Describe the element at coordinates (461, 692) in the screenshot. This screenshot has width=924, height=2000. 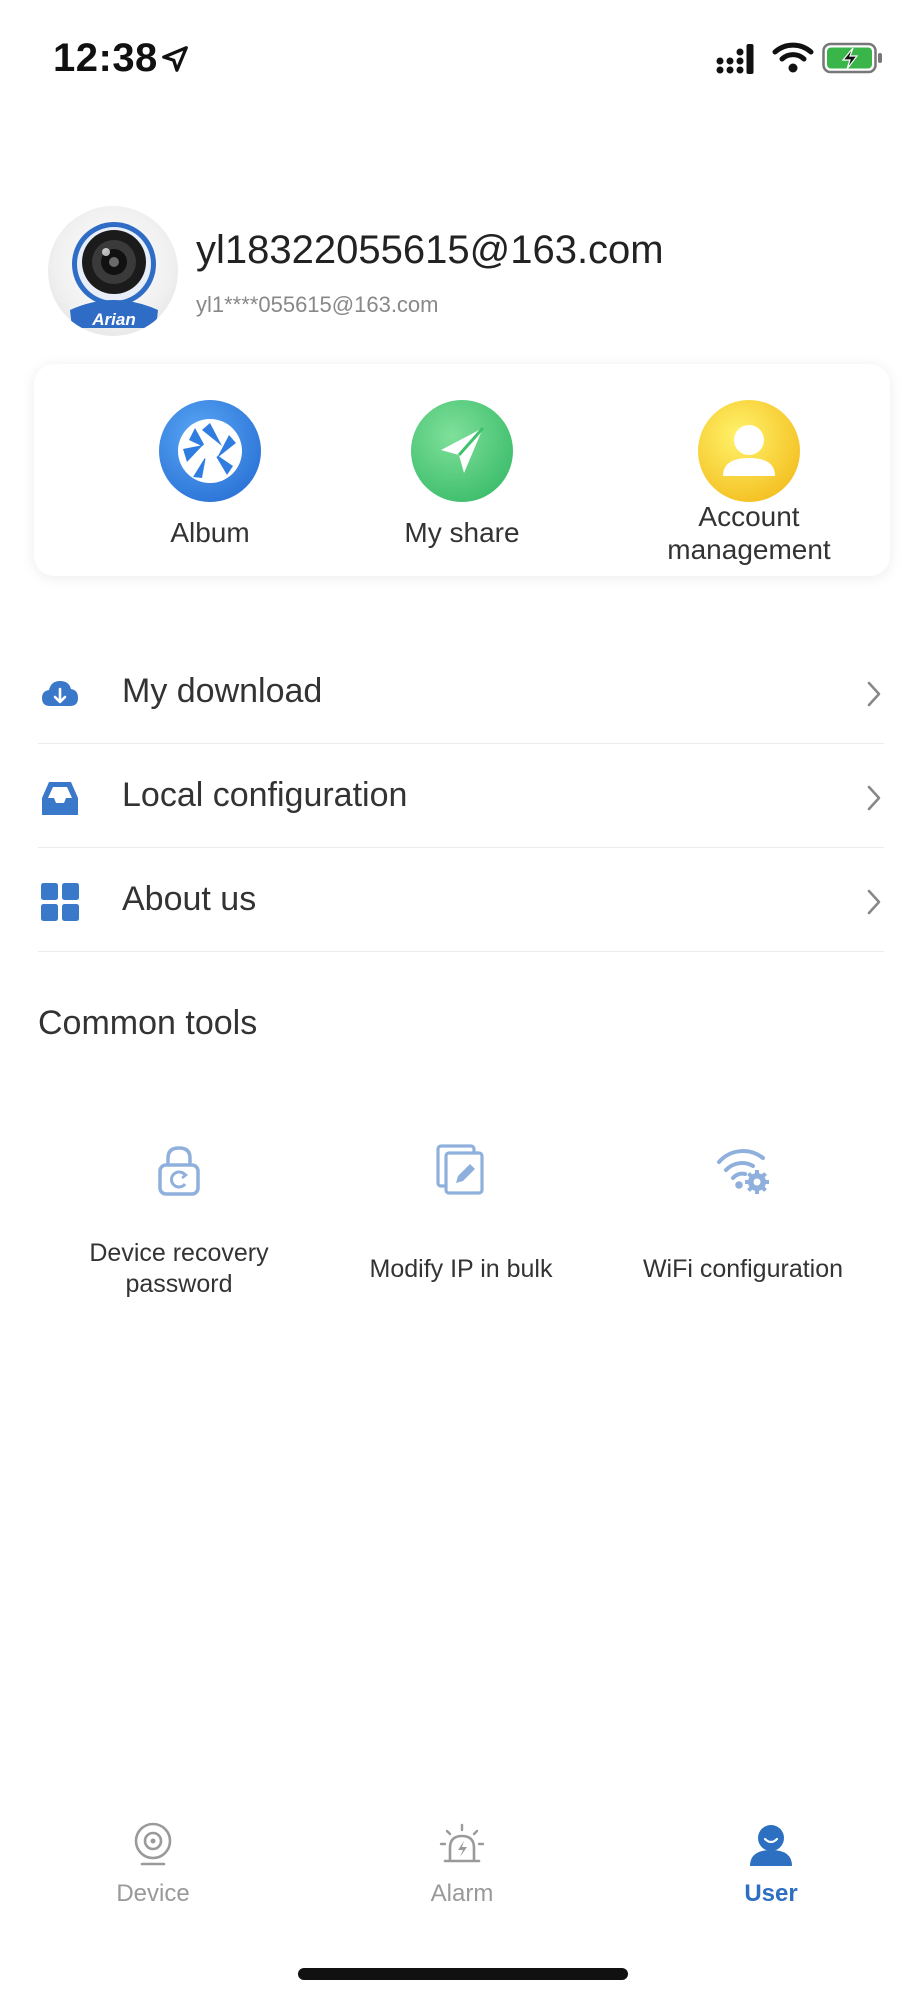
I see `menu-item-my-download: My download` at that location.